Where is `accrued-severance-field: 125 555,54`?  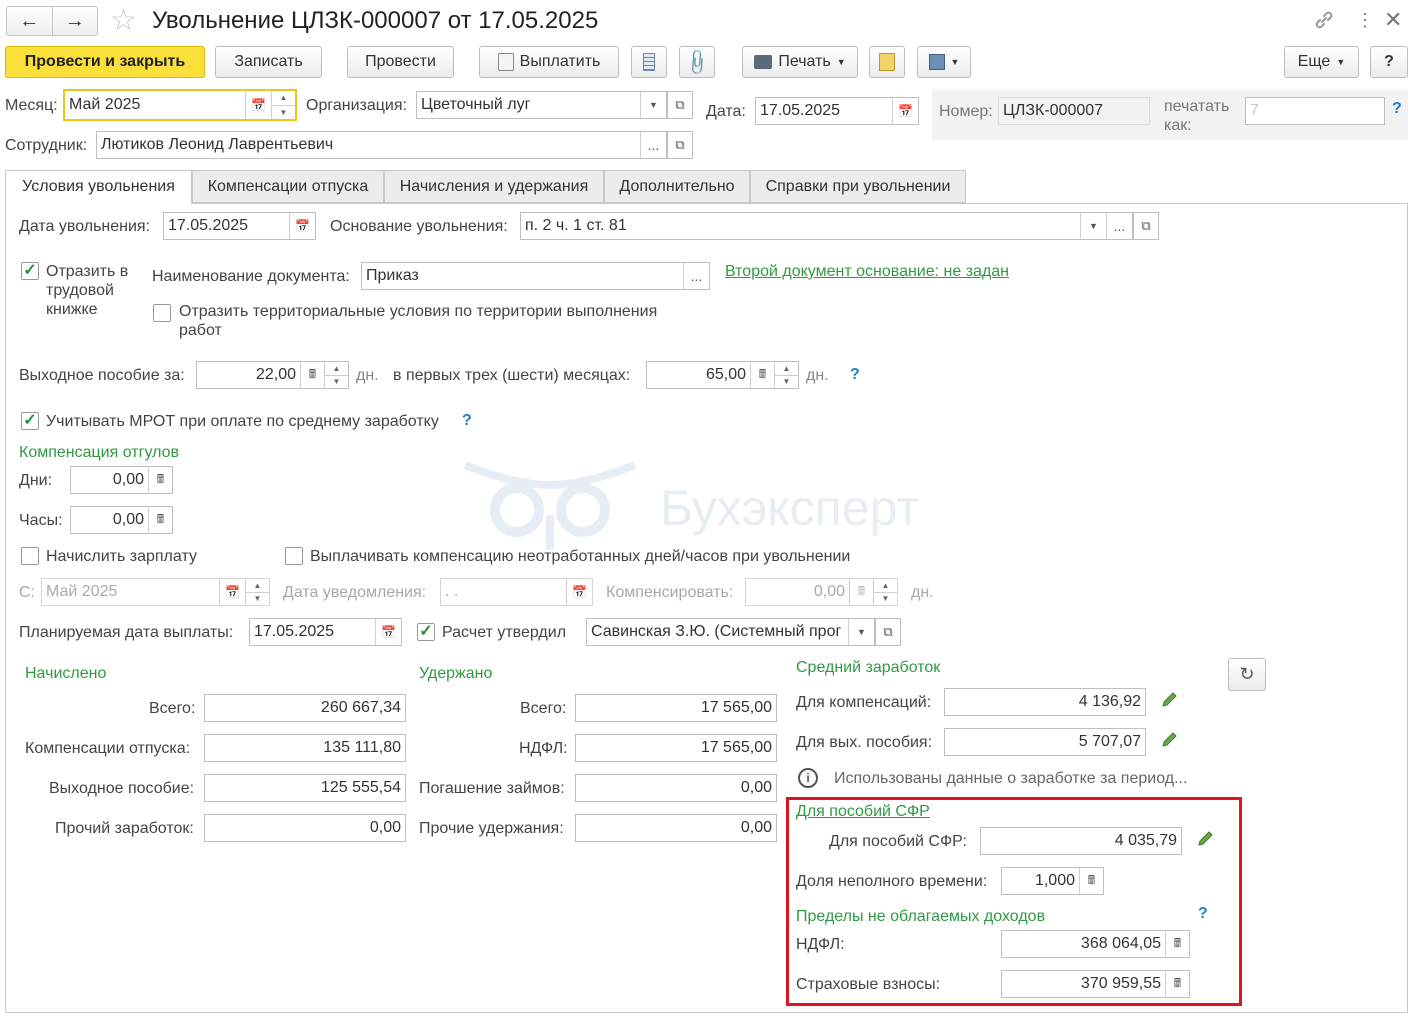 accrued-severance-field: 125 555,54 is located at coordinates (305, 788).